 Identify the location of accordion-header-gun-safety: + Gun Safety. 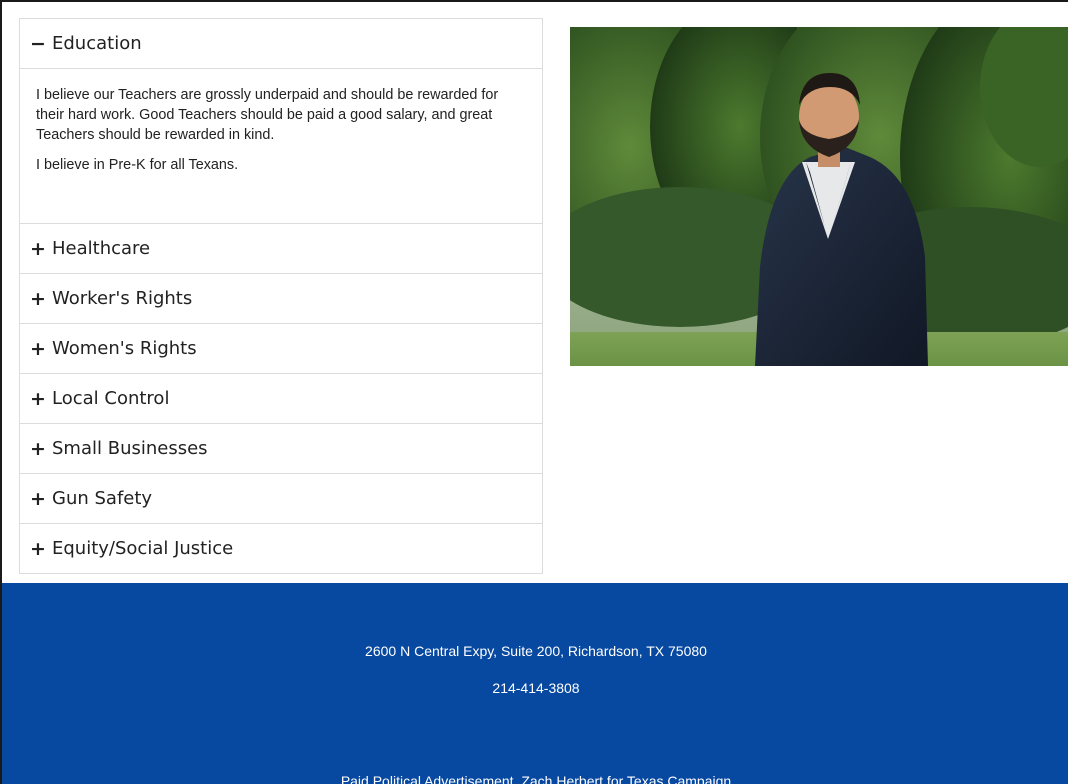
(281, 498).